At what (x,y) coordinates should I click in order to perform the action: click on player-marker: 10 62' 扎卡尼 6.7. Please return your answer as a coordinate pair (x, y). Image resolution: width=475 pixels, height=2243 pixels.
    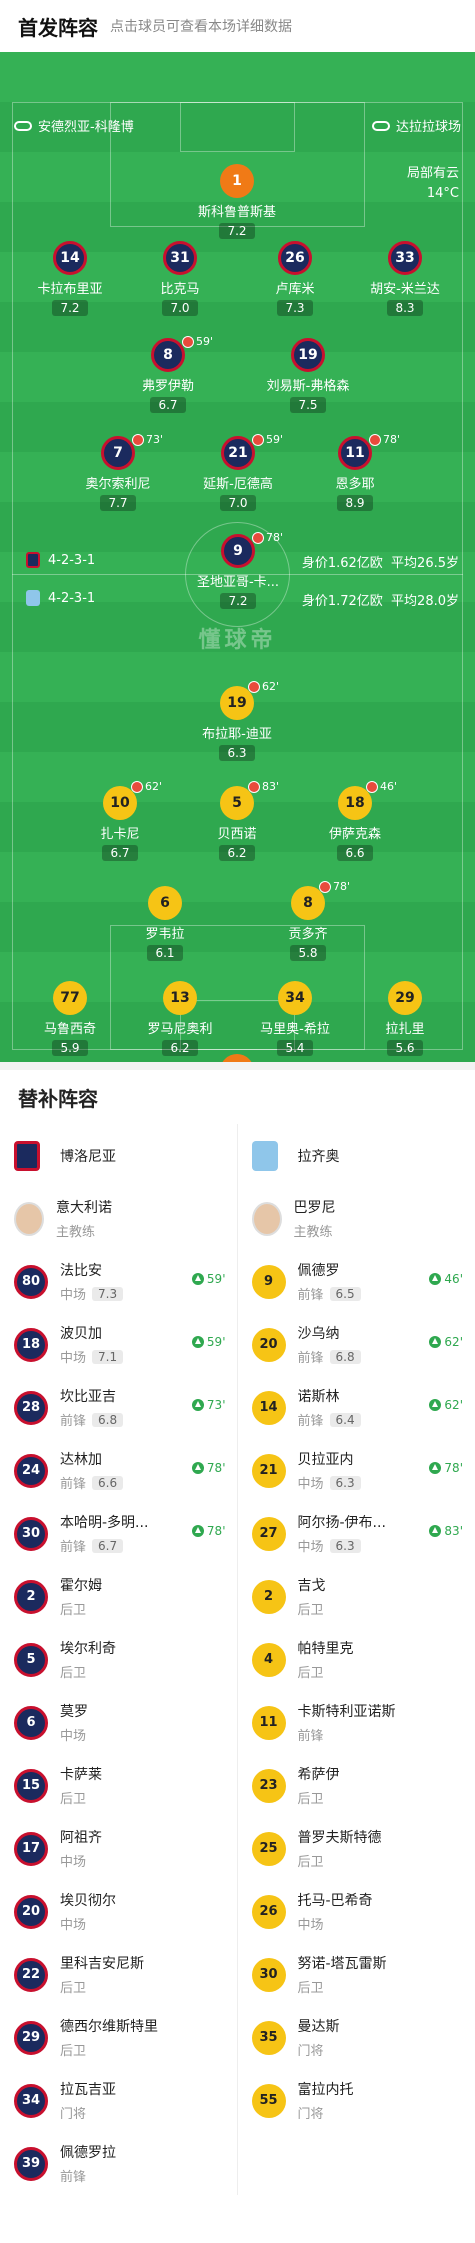
    Looking at the image, I should click on (120, 820).